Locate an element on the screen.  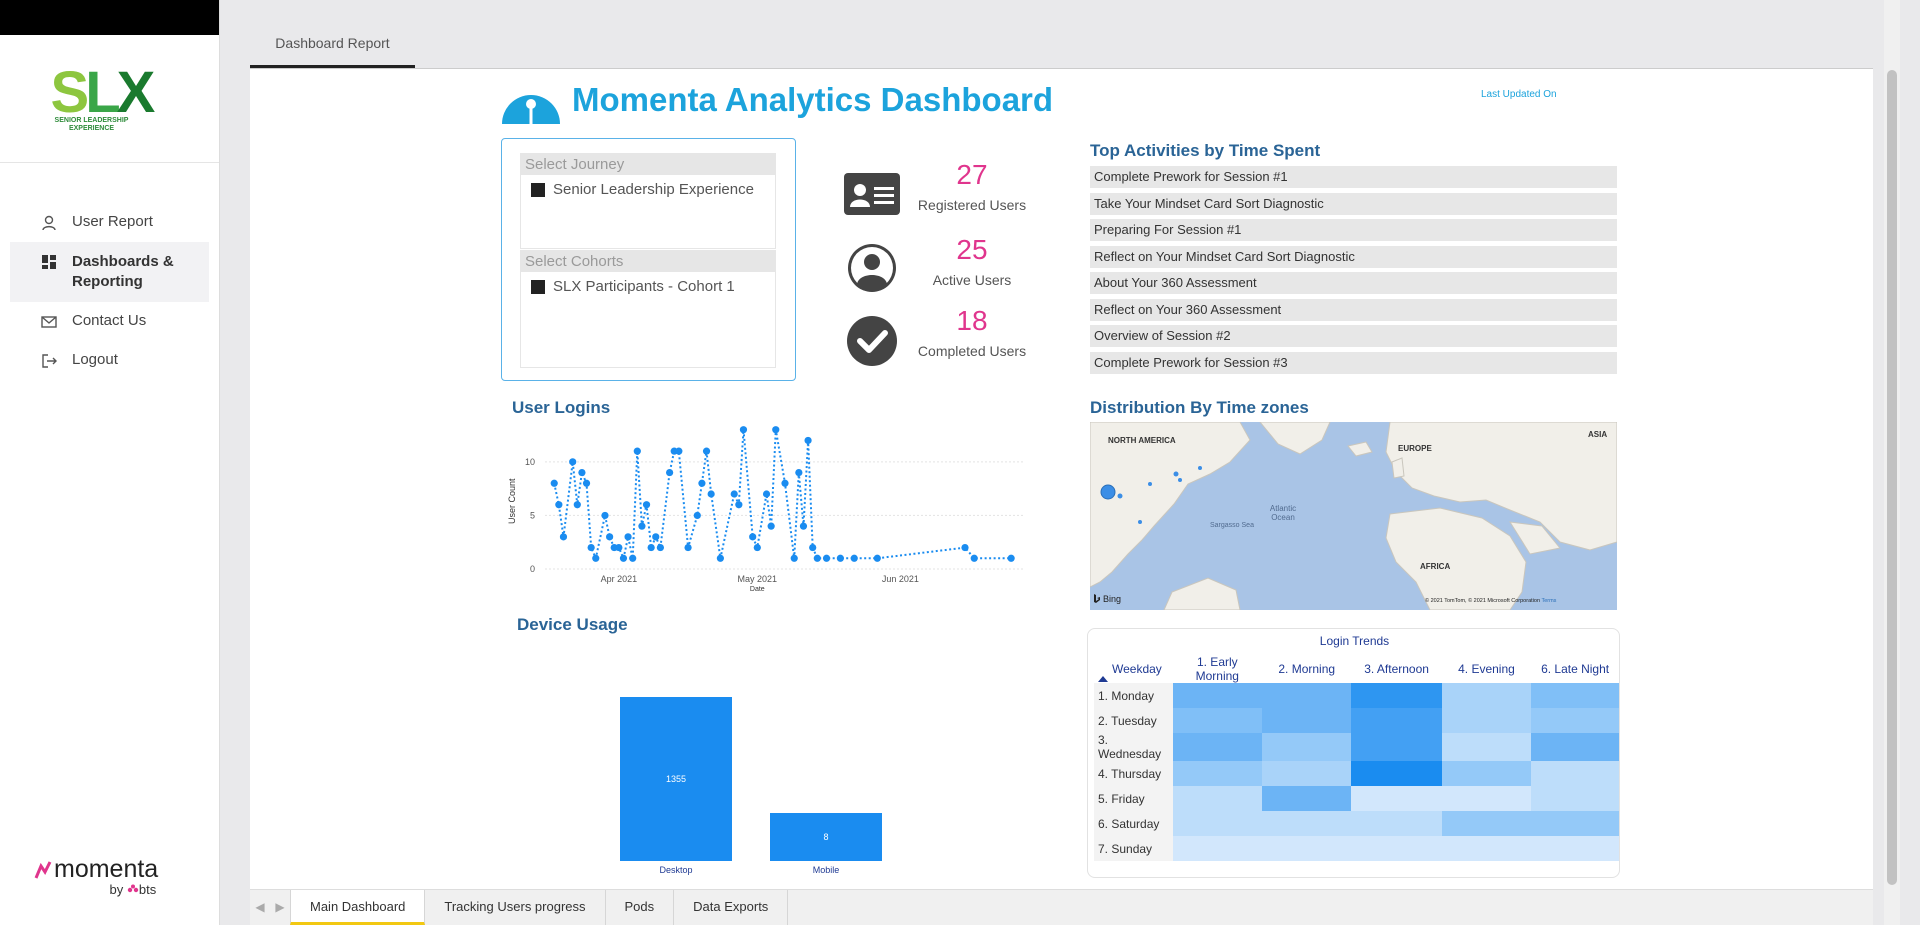
vertical-scrollbar is located at coordinates (1892, 462).